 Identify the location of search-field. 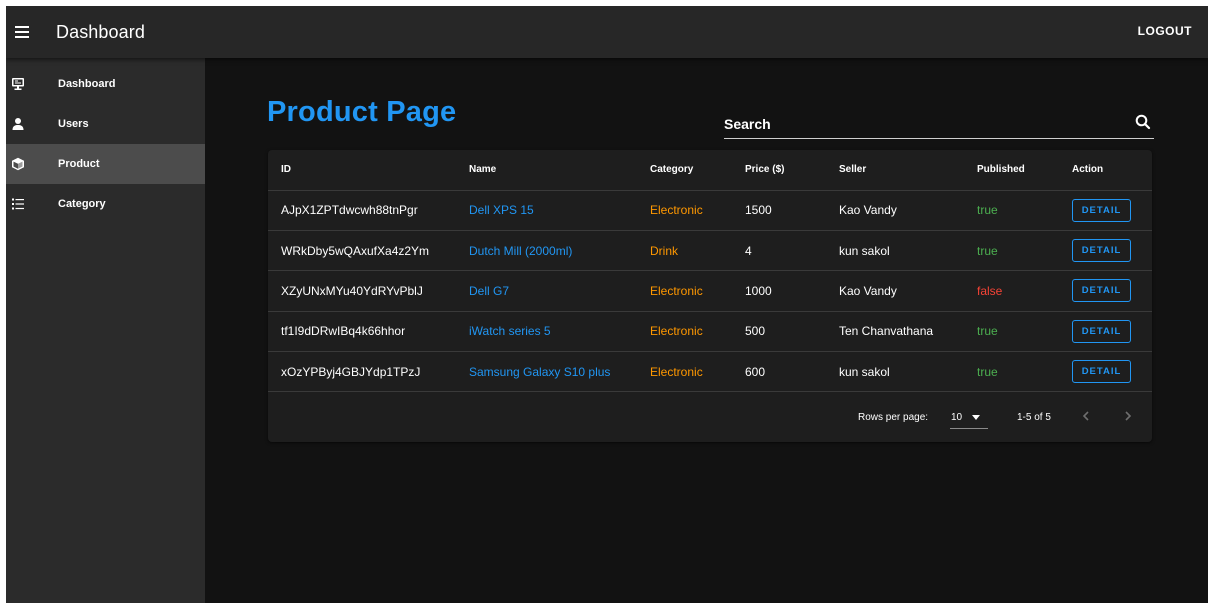
(939, 124).